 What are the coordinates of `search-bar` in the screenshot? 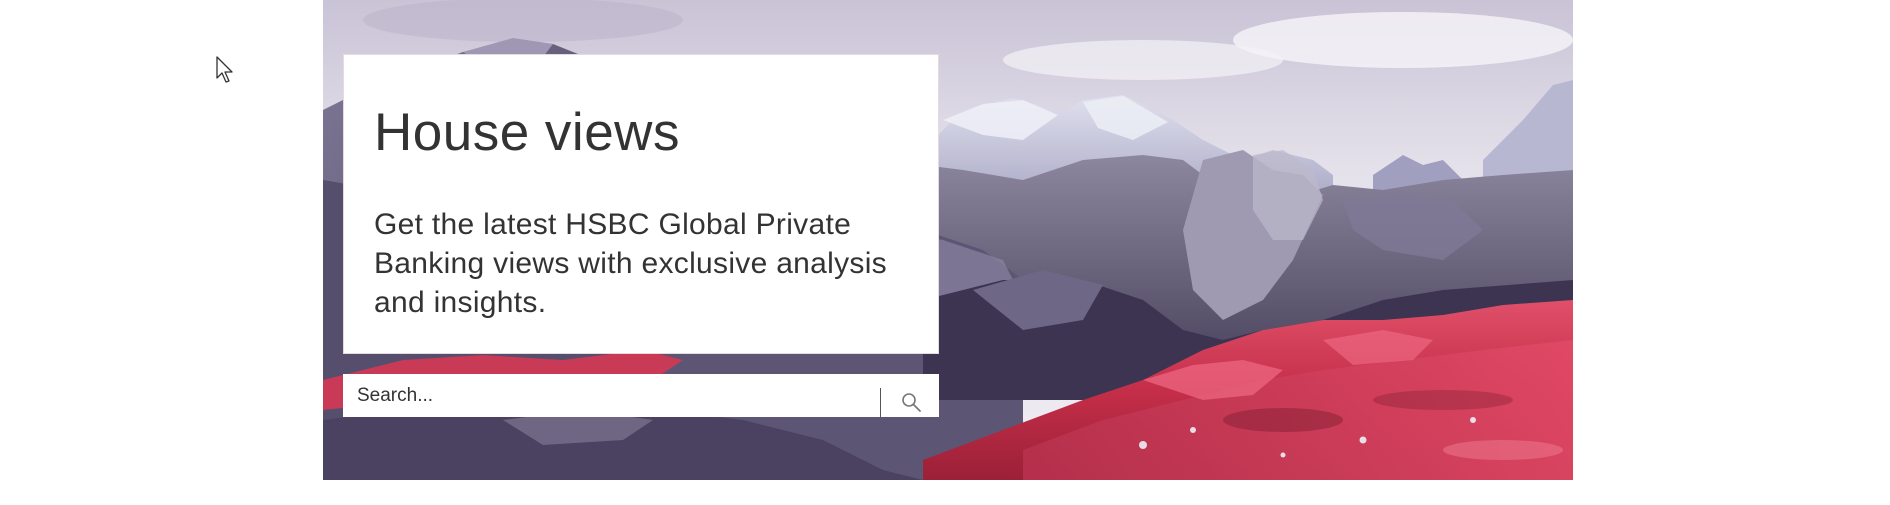 It's located at (641, 395).